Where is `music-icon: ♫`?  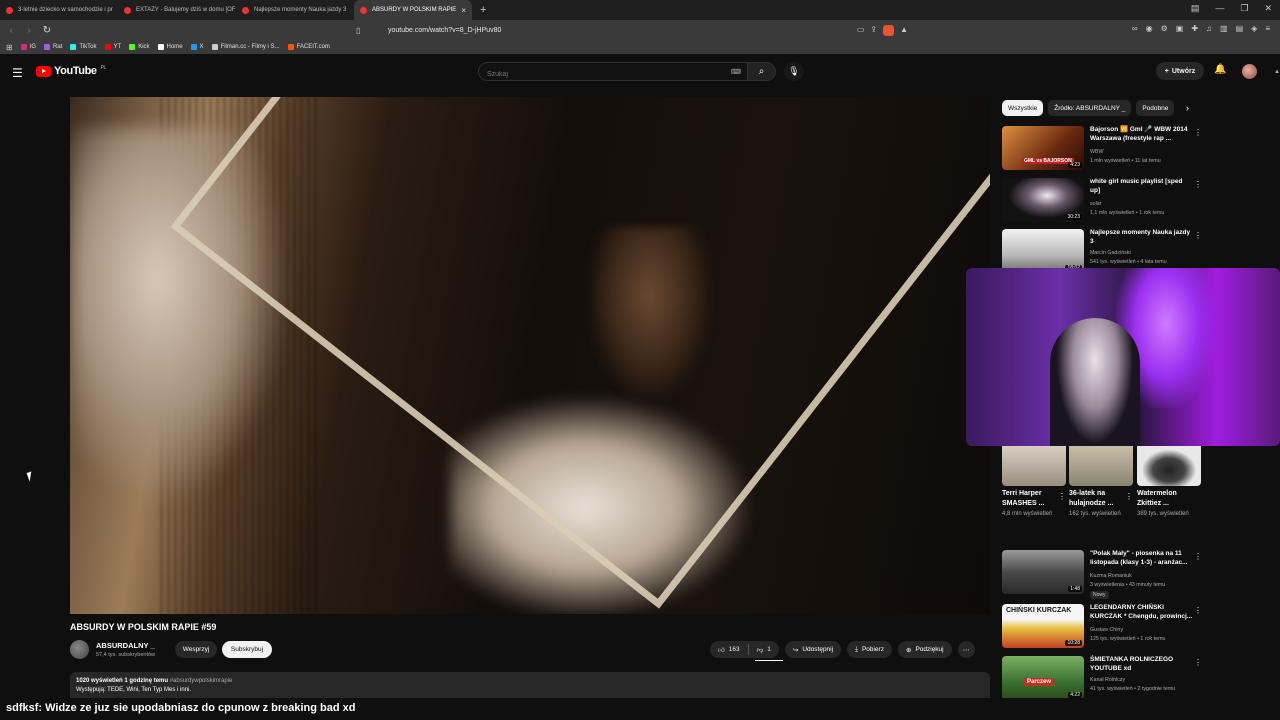
music-icon: ♫ is located at coordinates (1209, 28).